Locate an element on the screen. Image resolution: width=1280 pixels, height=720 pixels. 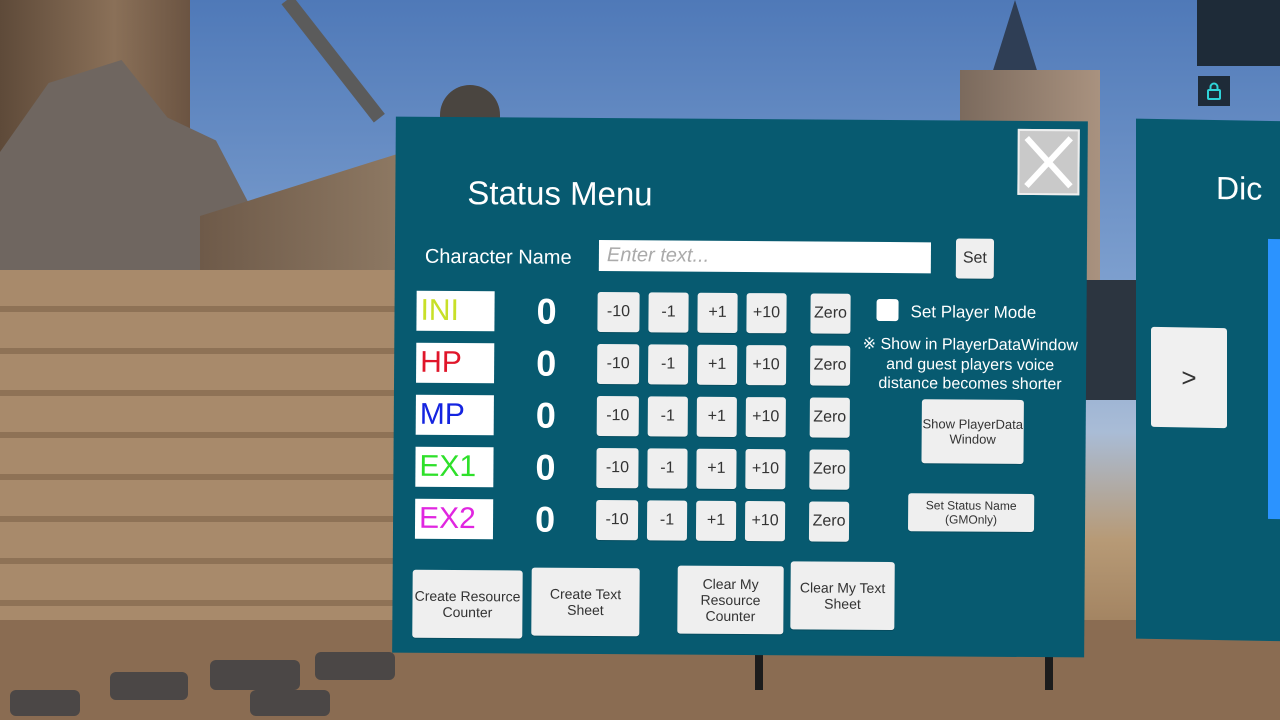
lock-button is located at coordinates (1214, 91).